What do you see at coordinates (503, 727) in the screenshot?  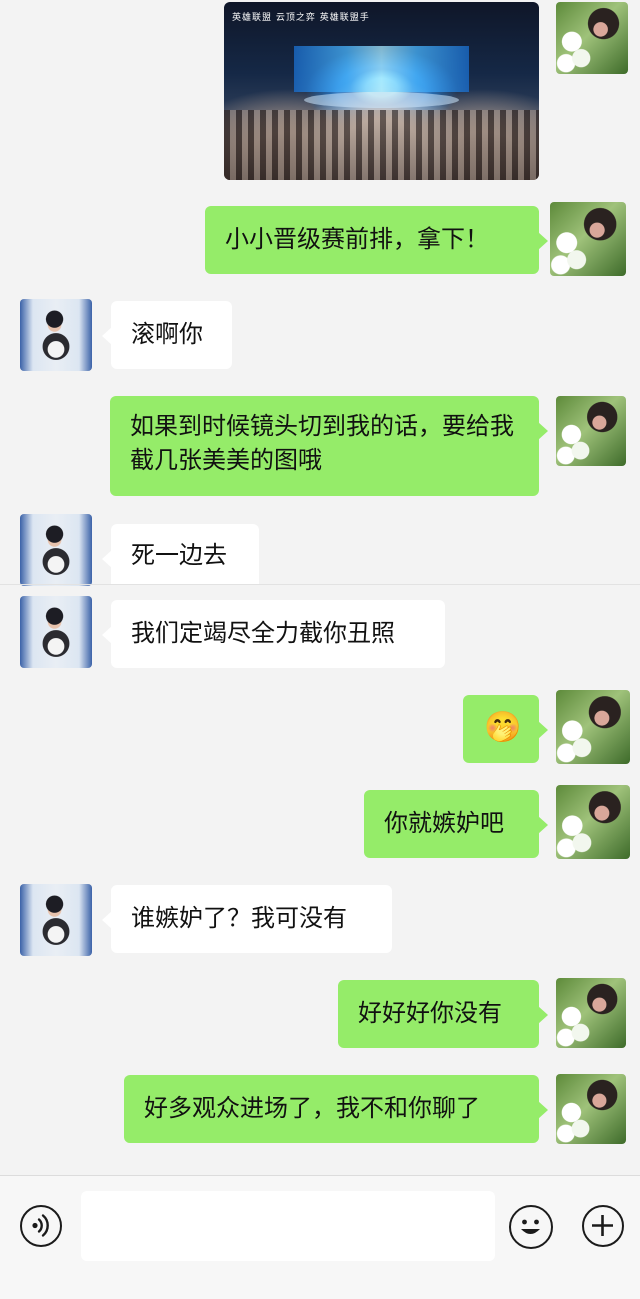 I see `hand-over-mouth-emoji: 🤭` at bounding box center [503, 727].